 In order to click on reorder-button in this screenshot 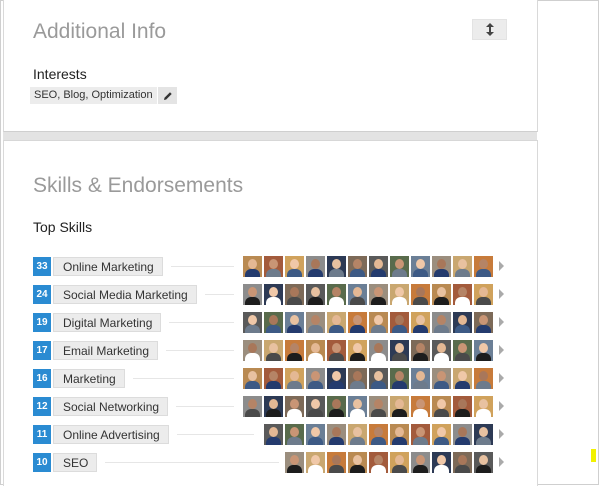, I will do `click(489, 29)`.